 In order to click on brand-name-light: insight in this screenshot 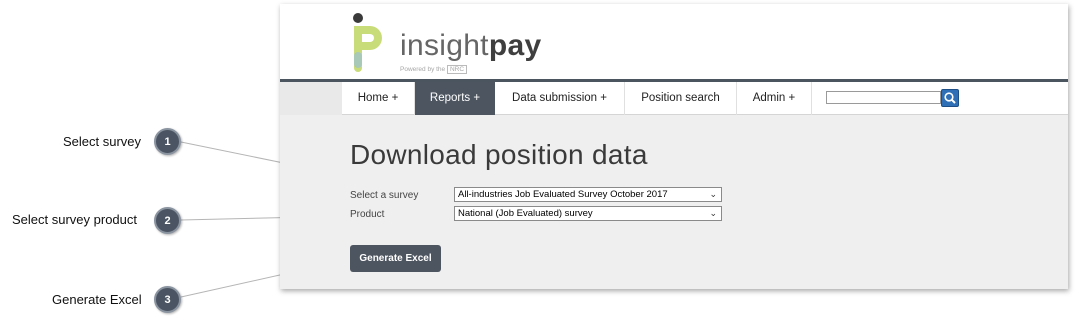, I will do `click(444, 45)`.